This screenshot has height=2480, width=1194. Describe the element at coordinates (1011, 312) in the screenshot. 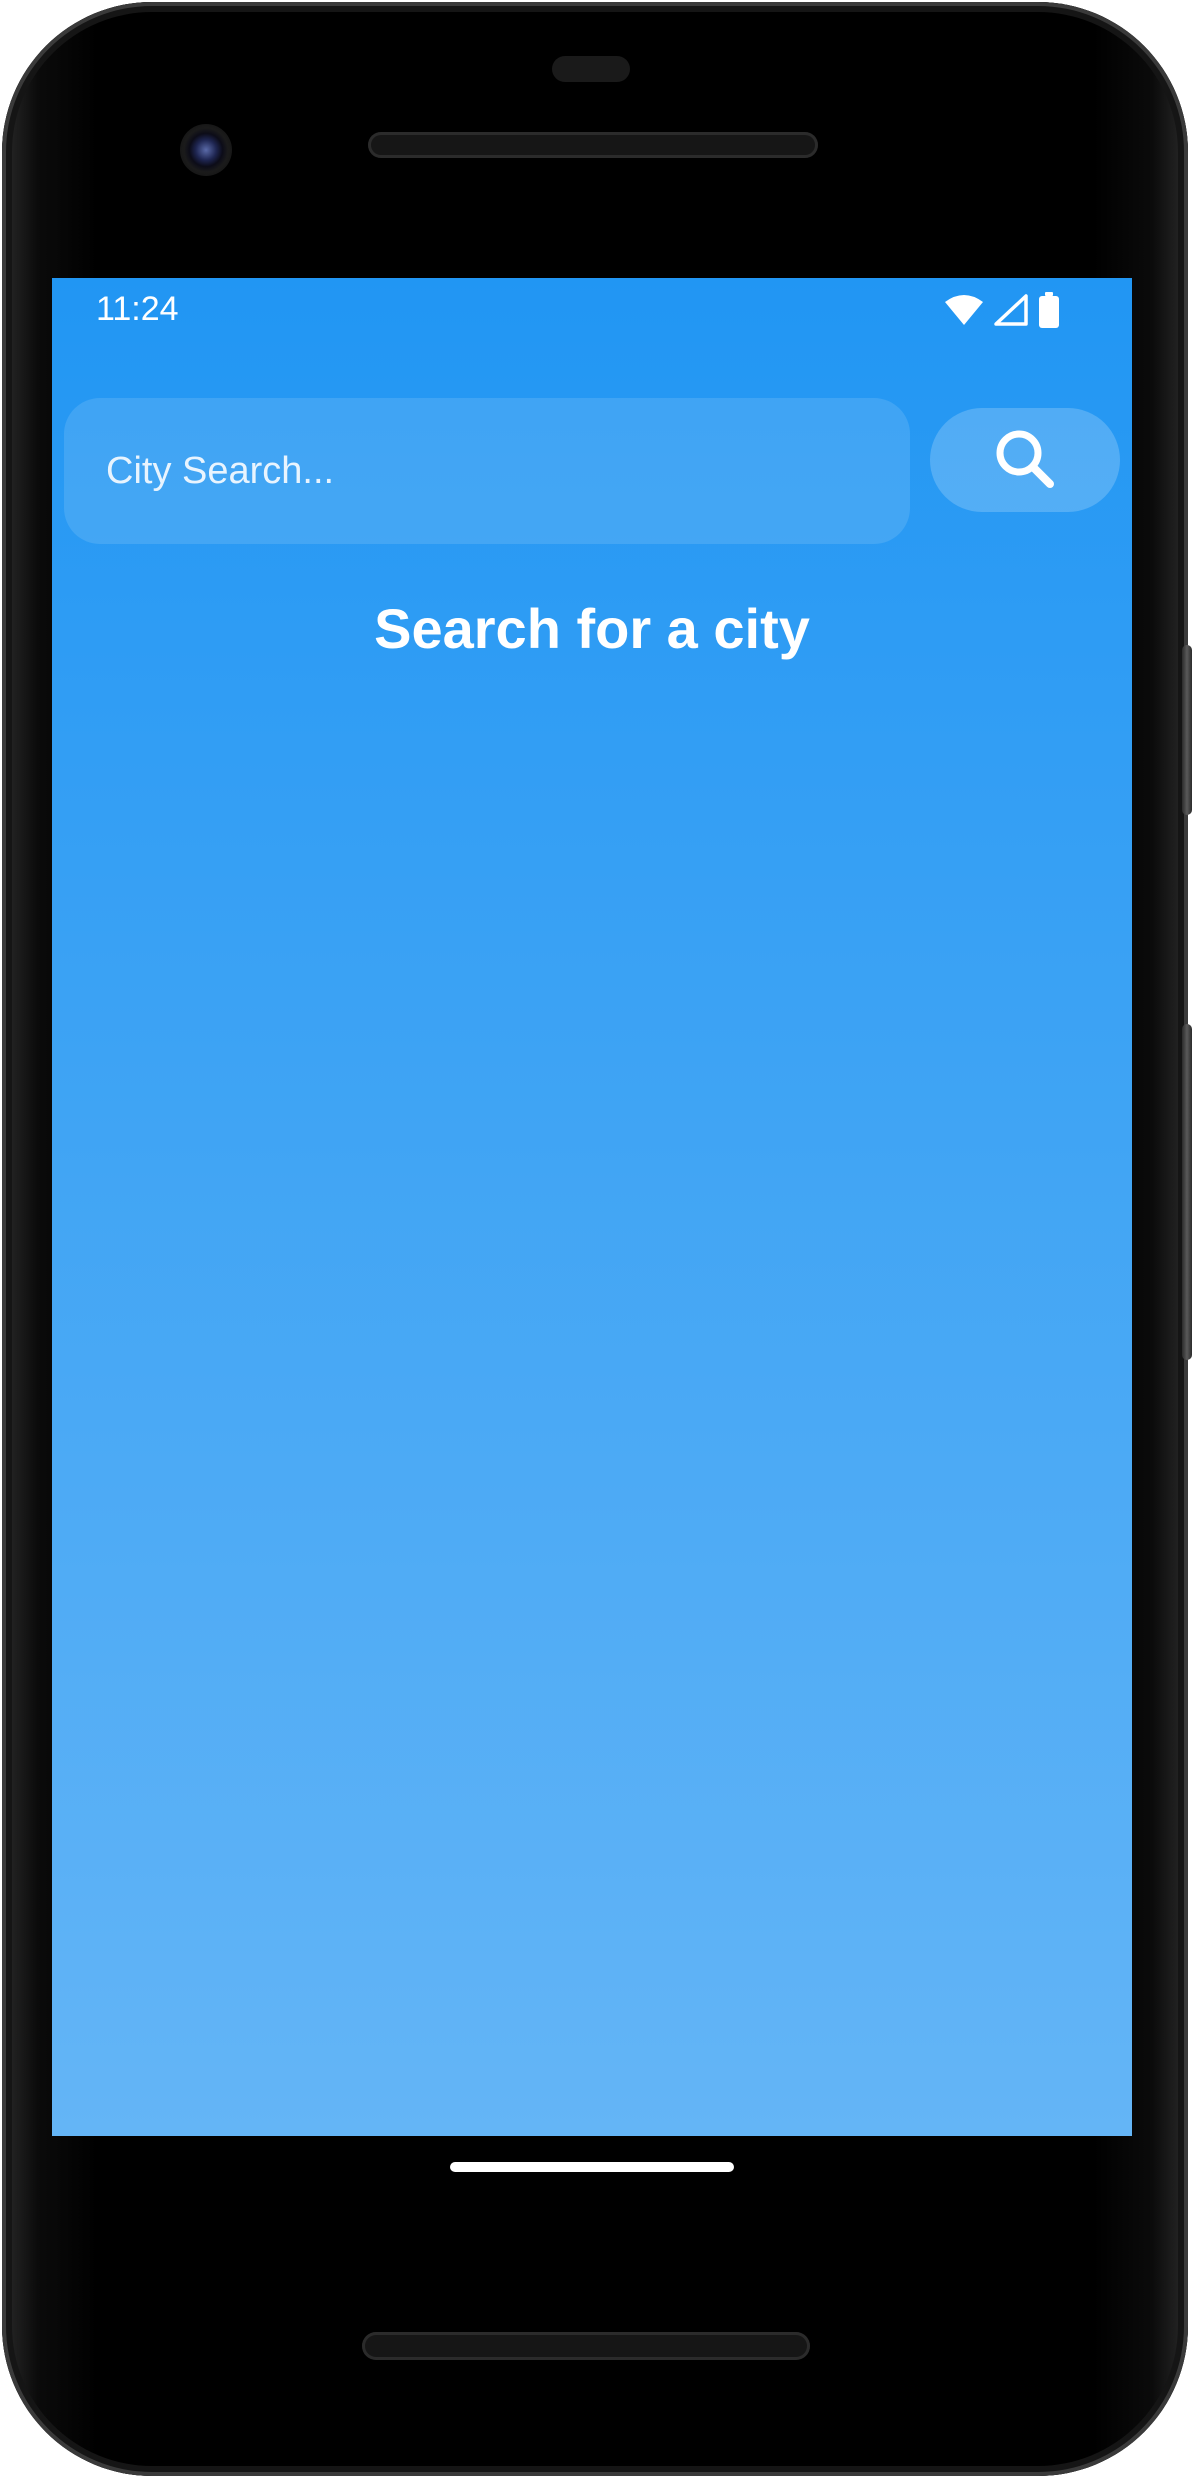

I see `cellular-signal-icon` at that location.